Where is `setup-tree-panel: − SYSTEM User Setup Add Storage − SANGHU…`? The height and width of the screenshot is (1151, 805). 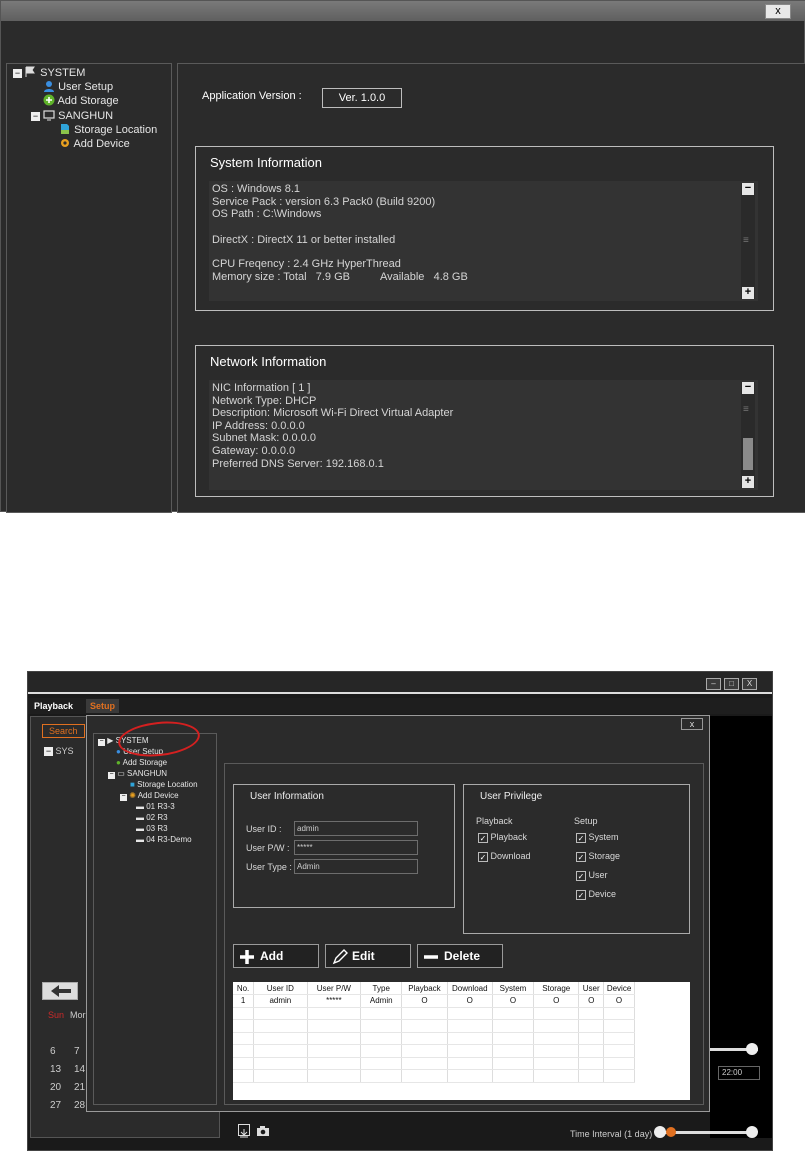
setup-tree-panel: − SYSTEM User Setup Add Storage − SANGHU… is located at coordinates (89, 288).